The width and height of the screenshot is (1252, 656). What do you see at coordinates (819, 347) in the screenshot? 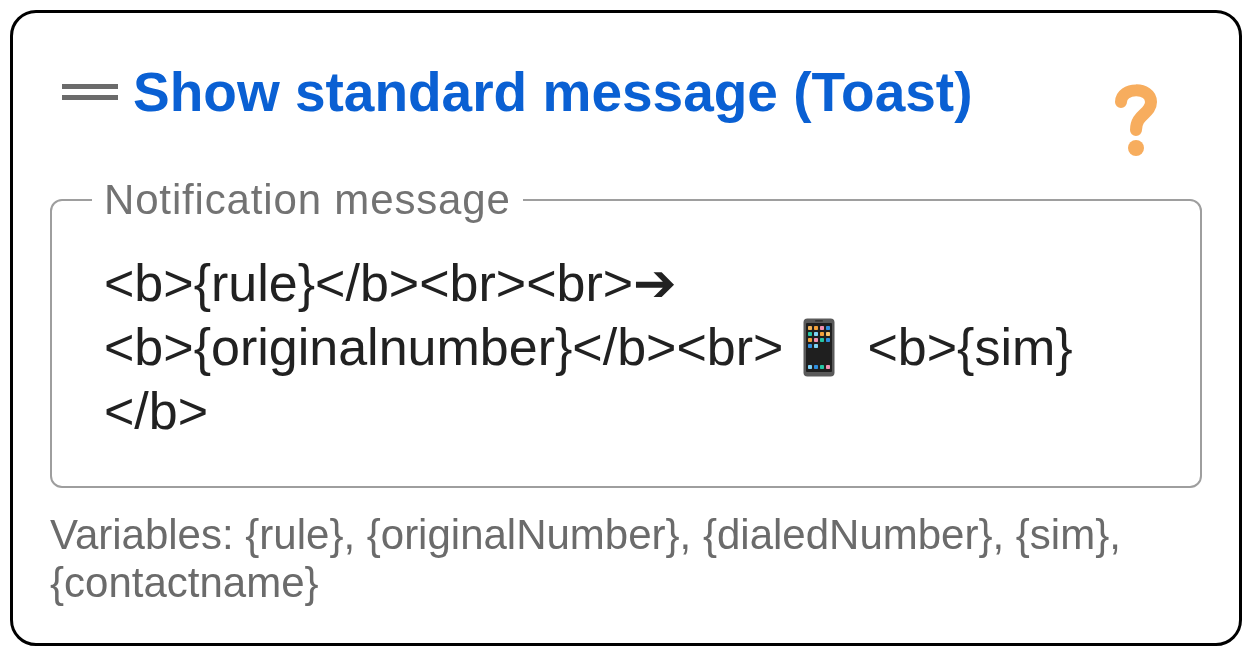
I see `phone-emoji-icon` at bounding box center [819, 347].